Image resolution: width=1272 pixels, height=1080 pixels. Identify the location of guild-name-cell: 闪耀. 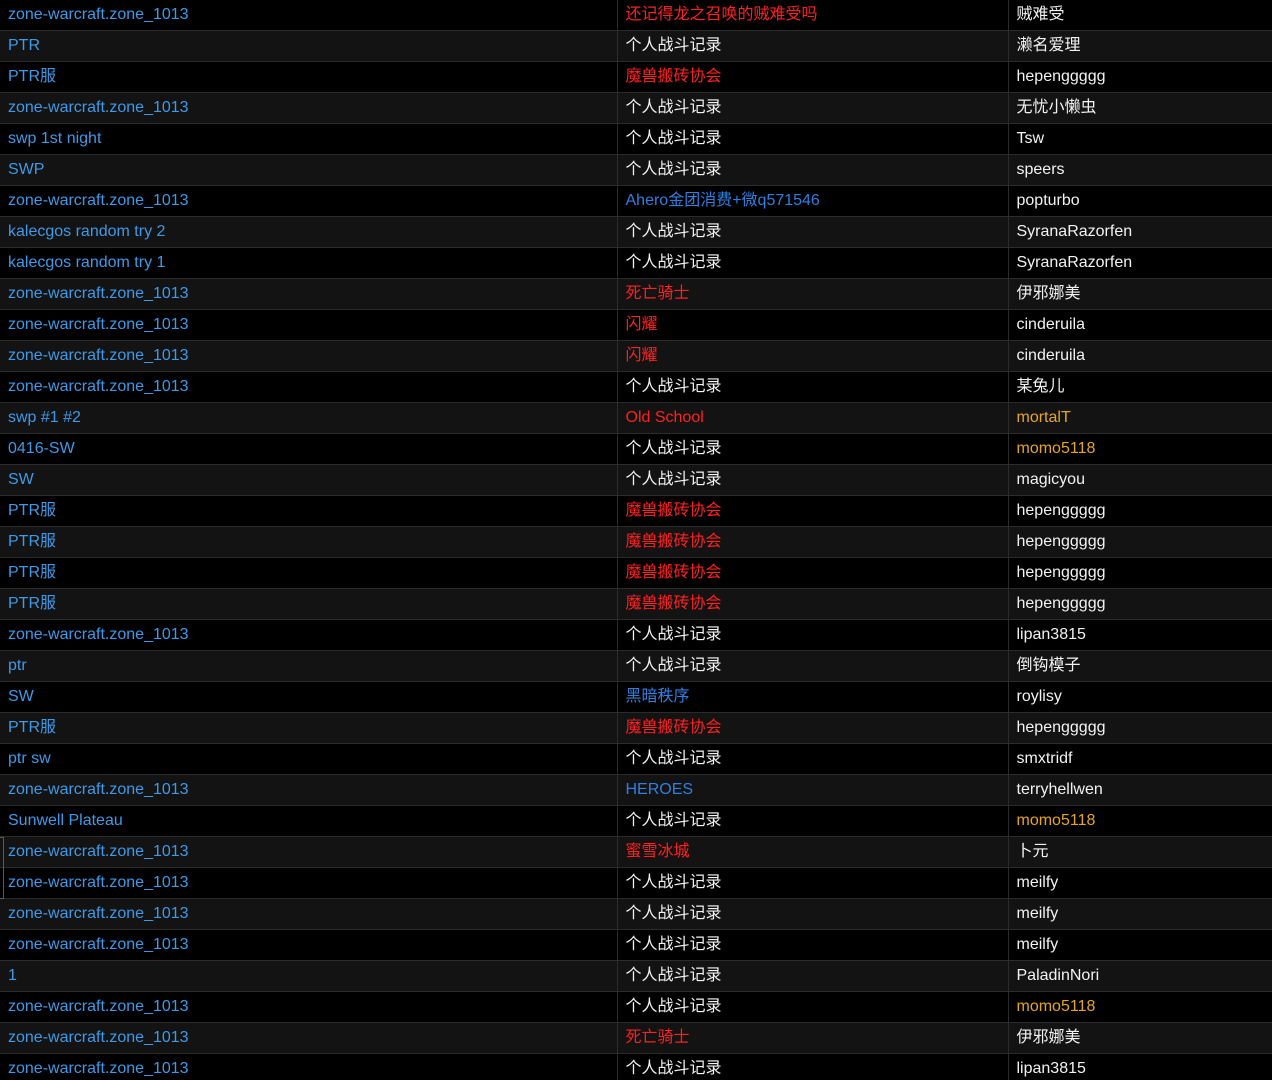
(813, 325).